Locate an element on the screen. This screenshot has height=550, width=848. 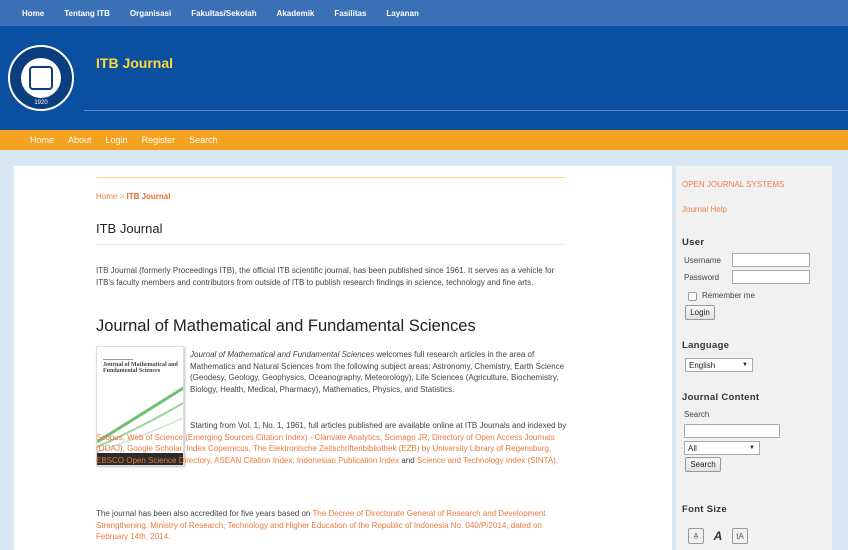
password-label: Password is located at coordinates (702, 277).